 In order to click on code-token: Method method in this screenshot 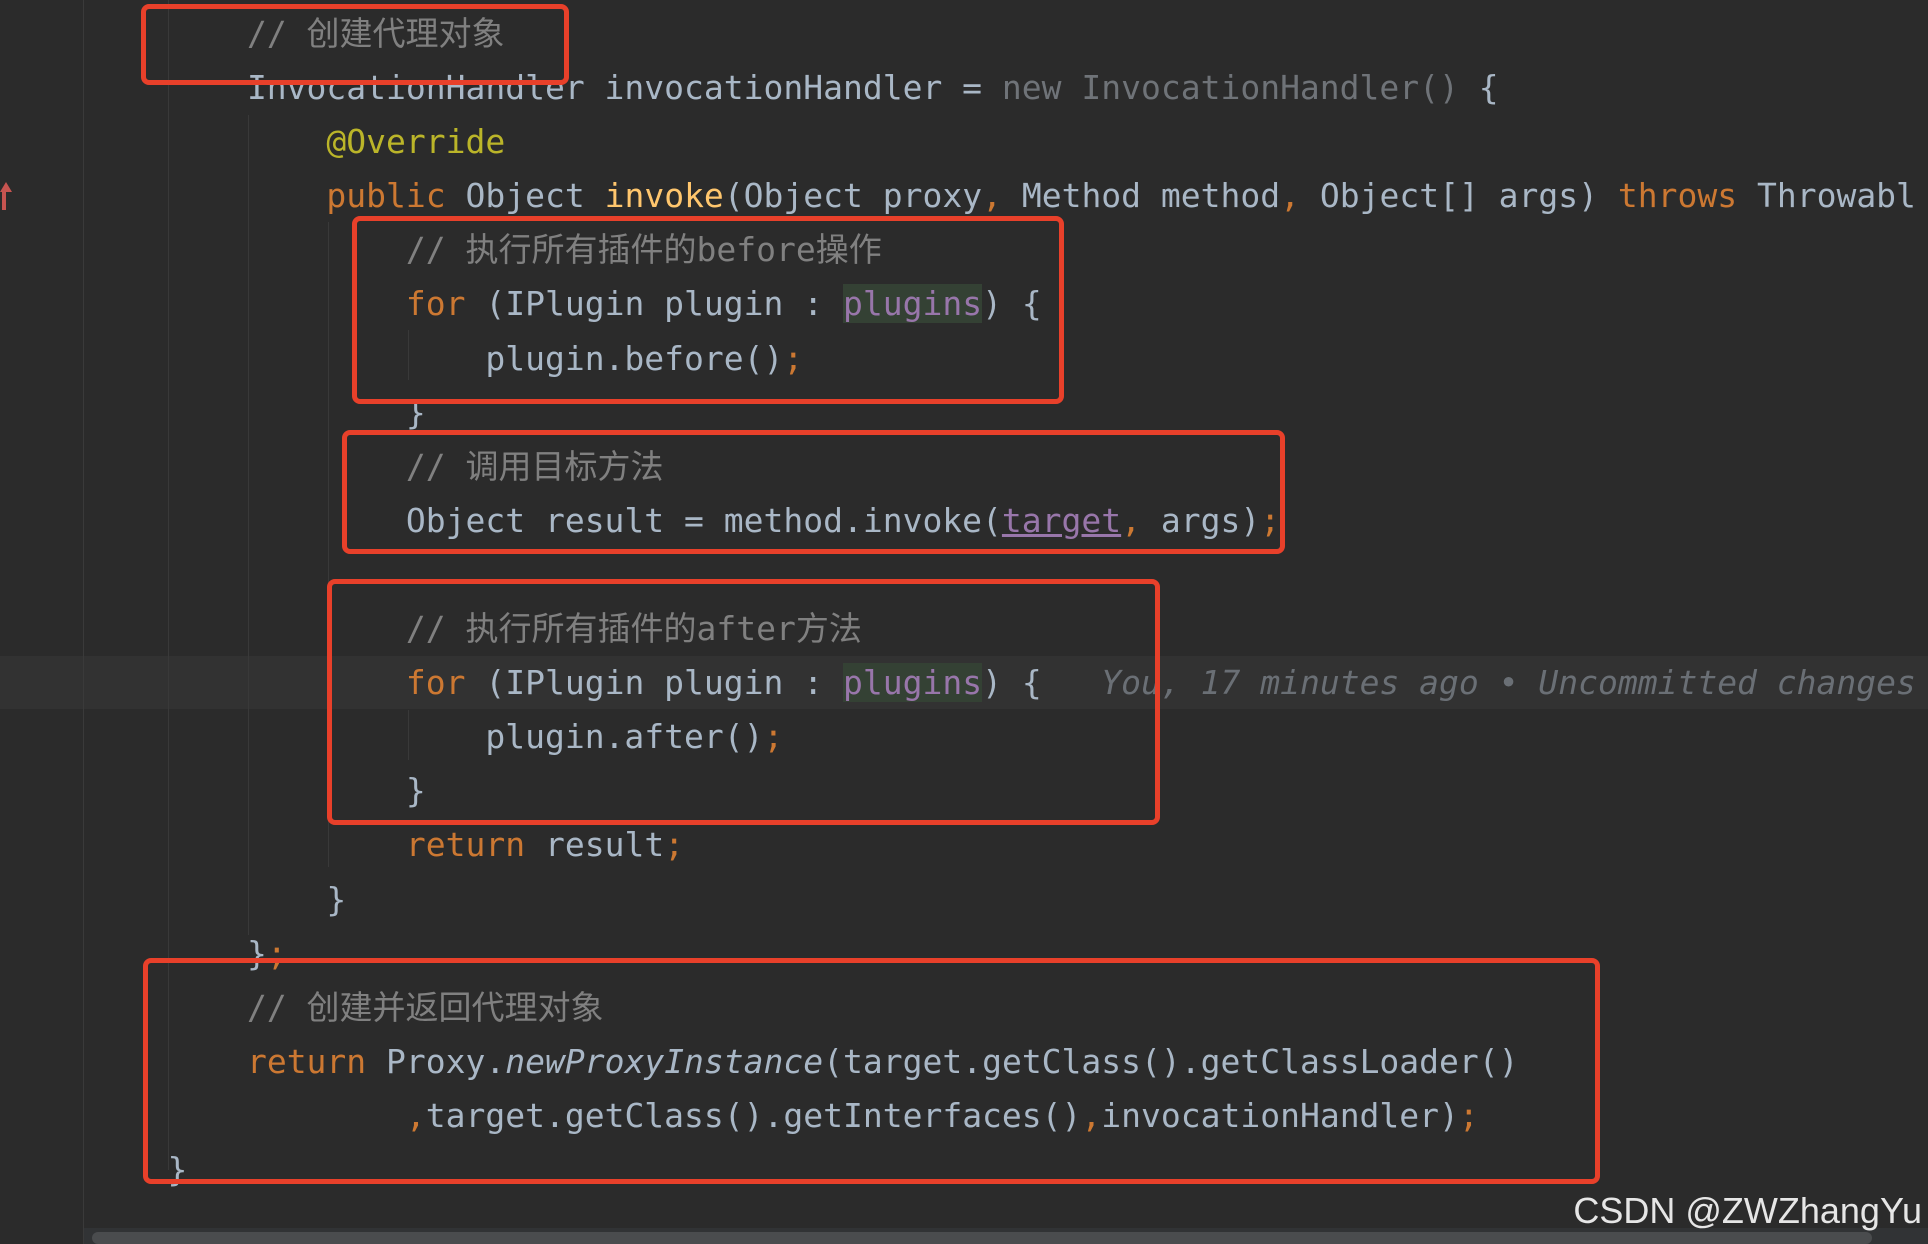, I will do `click(1141, 196)`.